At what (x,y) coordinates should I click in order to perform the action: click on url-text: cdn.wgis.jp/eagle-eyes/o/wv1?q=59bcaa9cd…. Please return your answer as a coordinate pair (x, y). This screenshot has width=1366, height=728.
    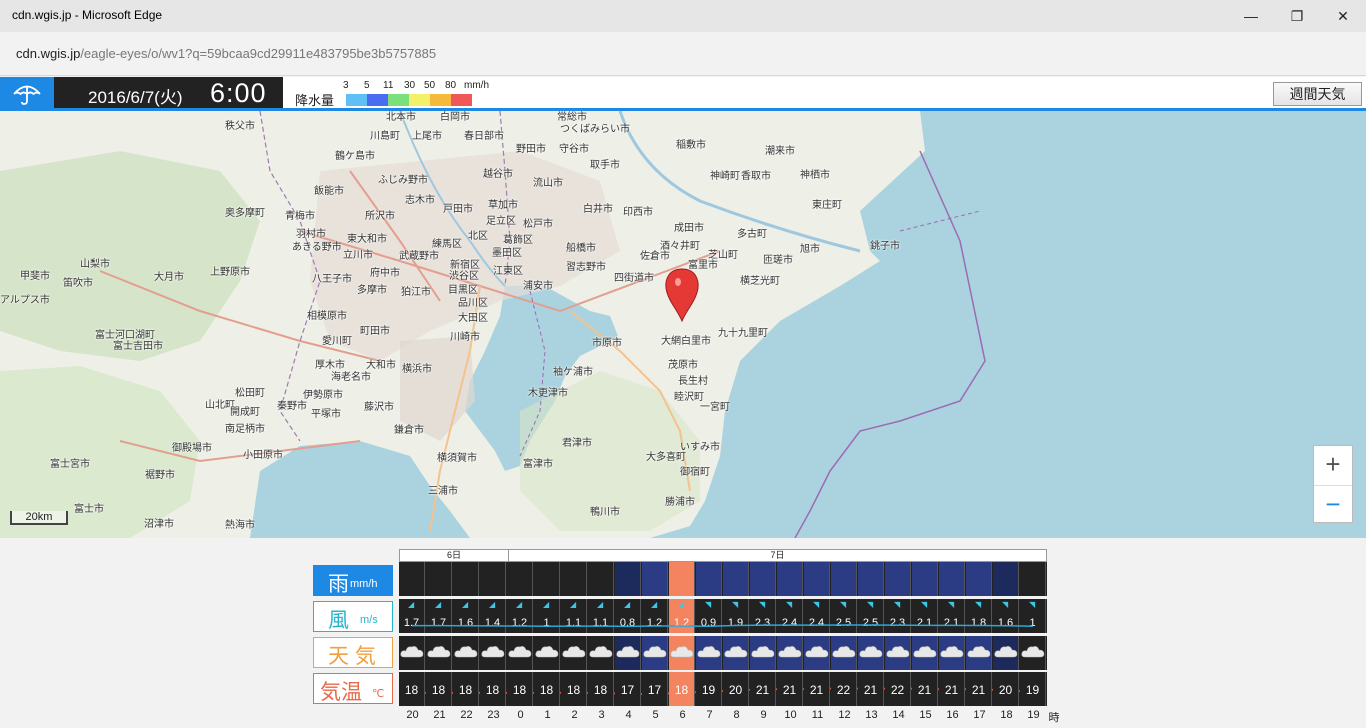
    Looking at the image, I should click on (226, 53).